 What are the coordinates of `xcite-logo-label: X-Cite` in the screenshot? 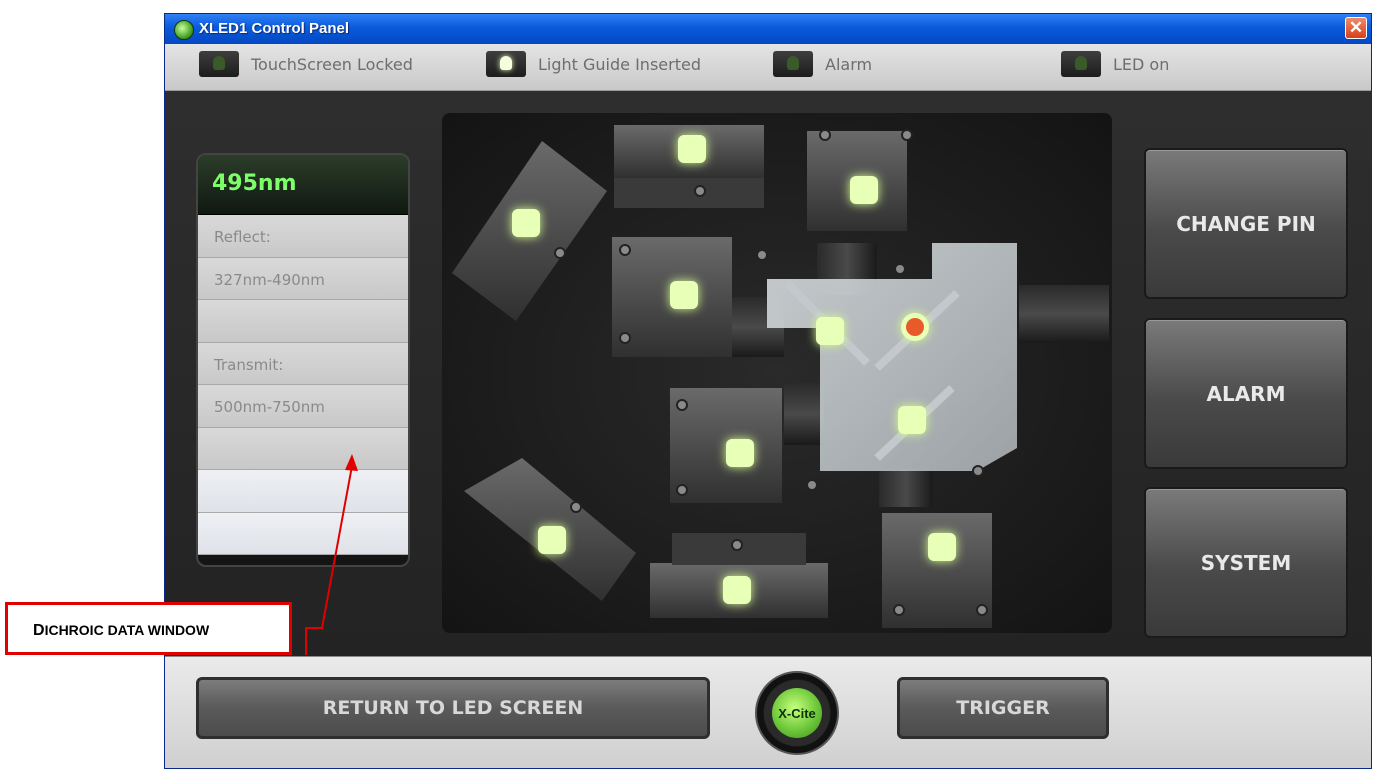 It's located at (797, 713).